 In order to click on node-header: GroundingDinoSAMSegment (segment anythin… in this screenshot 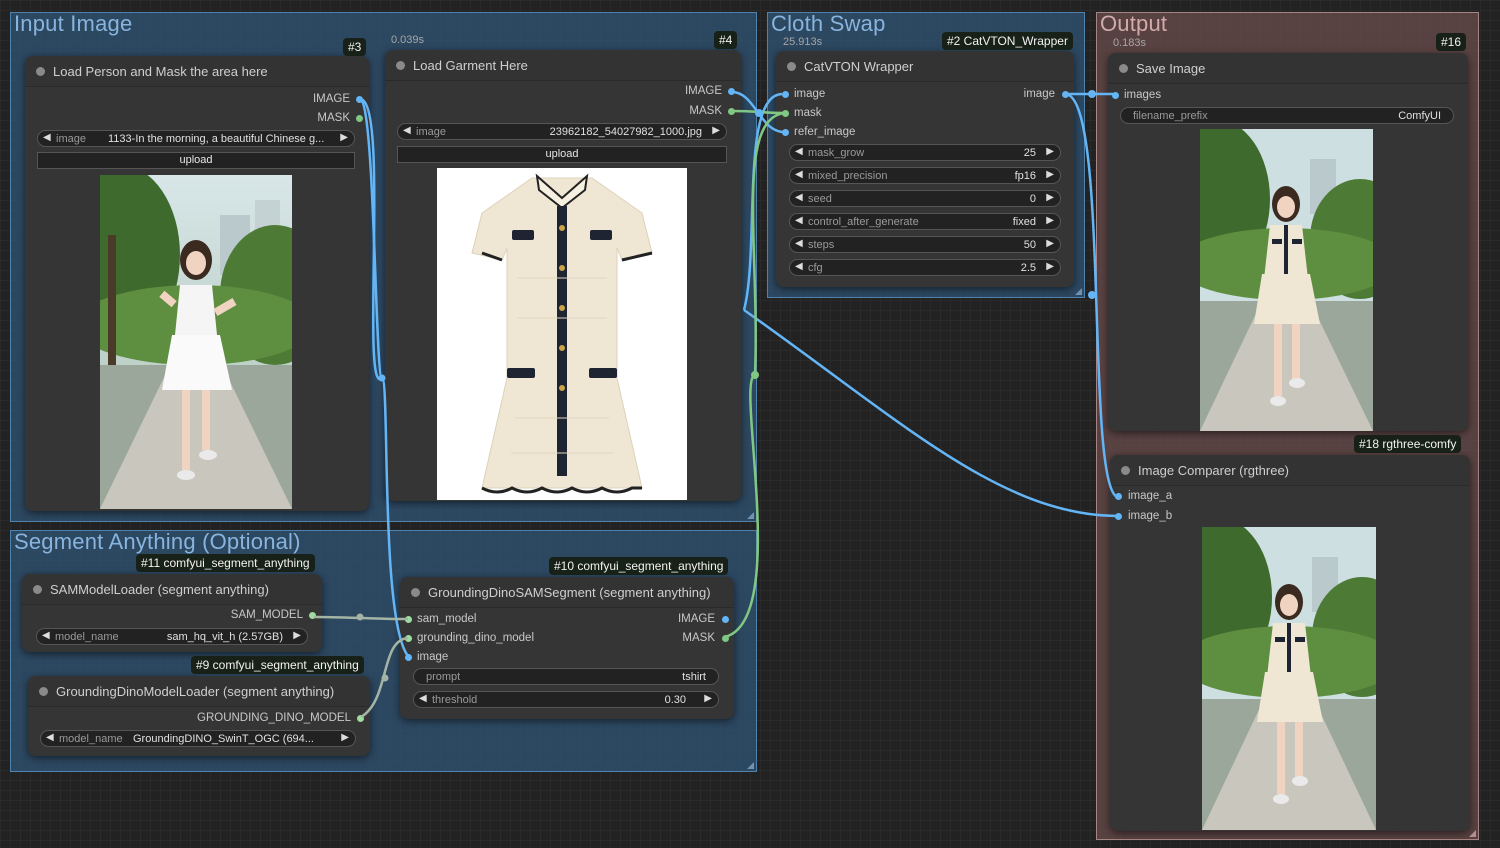, I will do `click(567, 592)`.